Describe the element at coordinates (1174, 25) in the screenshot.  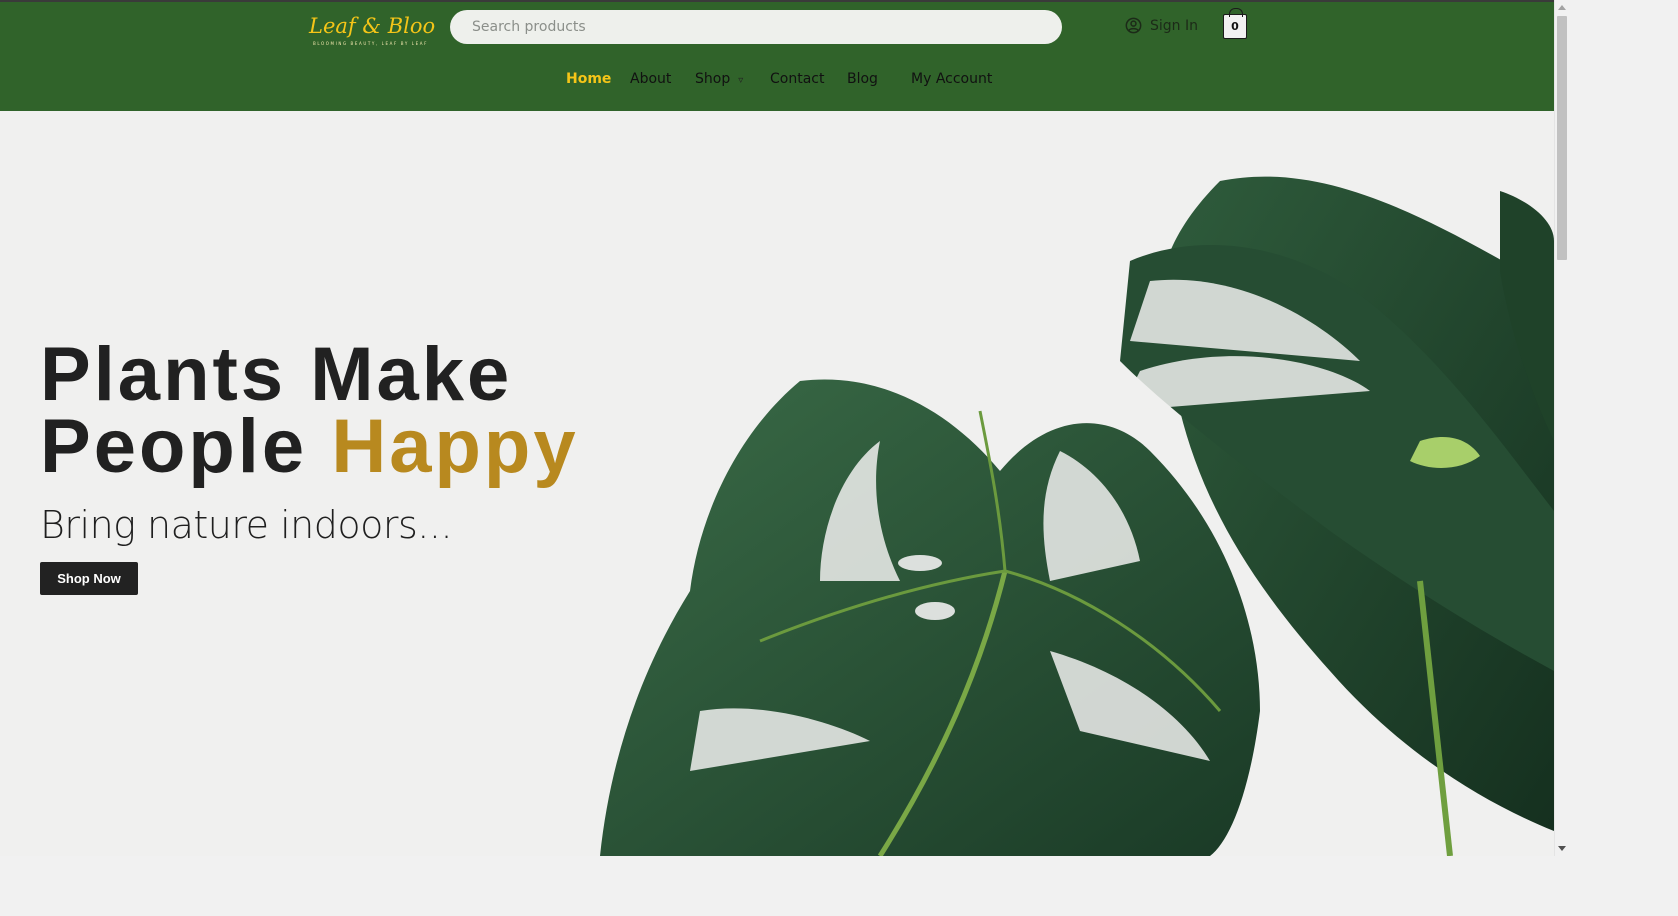
I see `sign-in-label: Sign In` at that location.